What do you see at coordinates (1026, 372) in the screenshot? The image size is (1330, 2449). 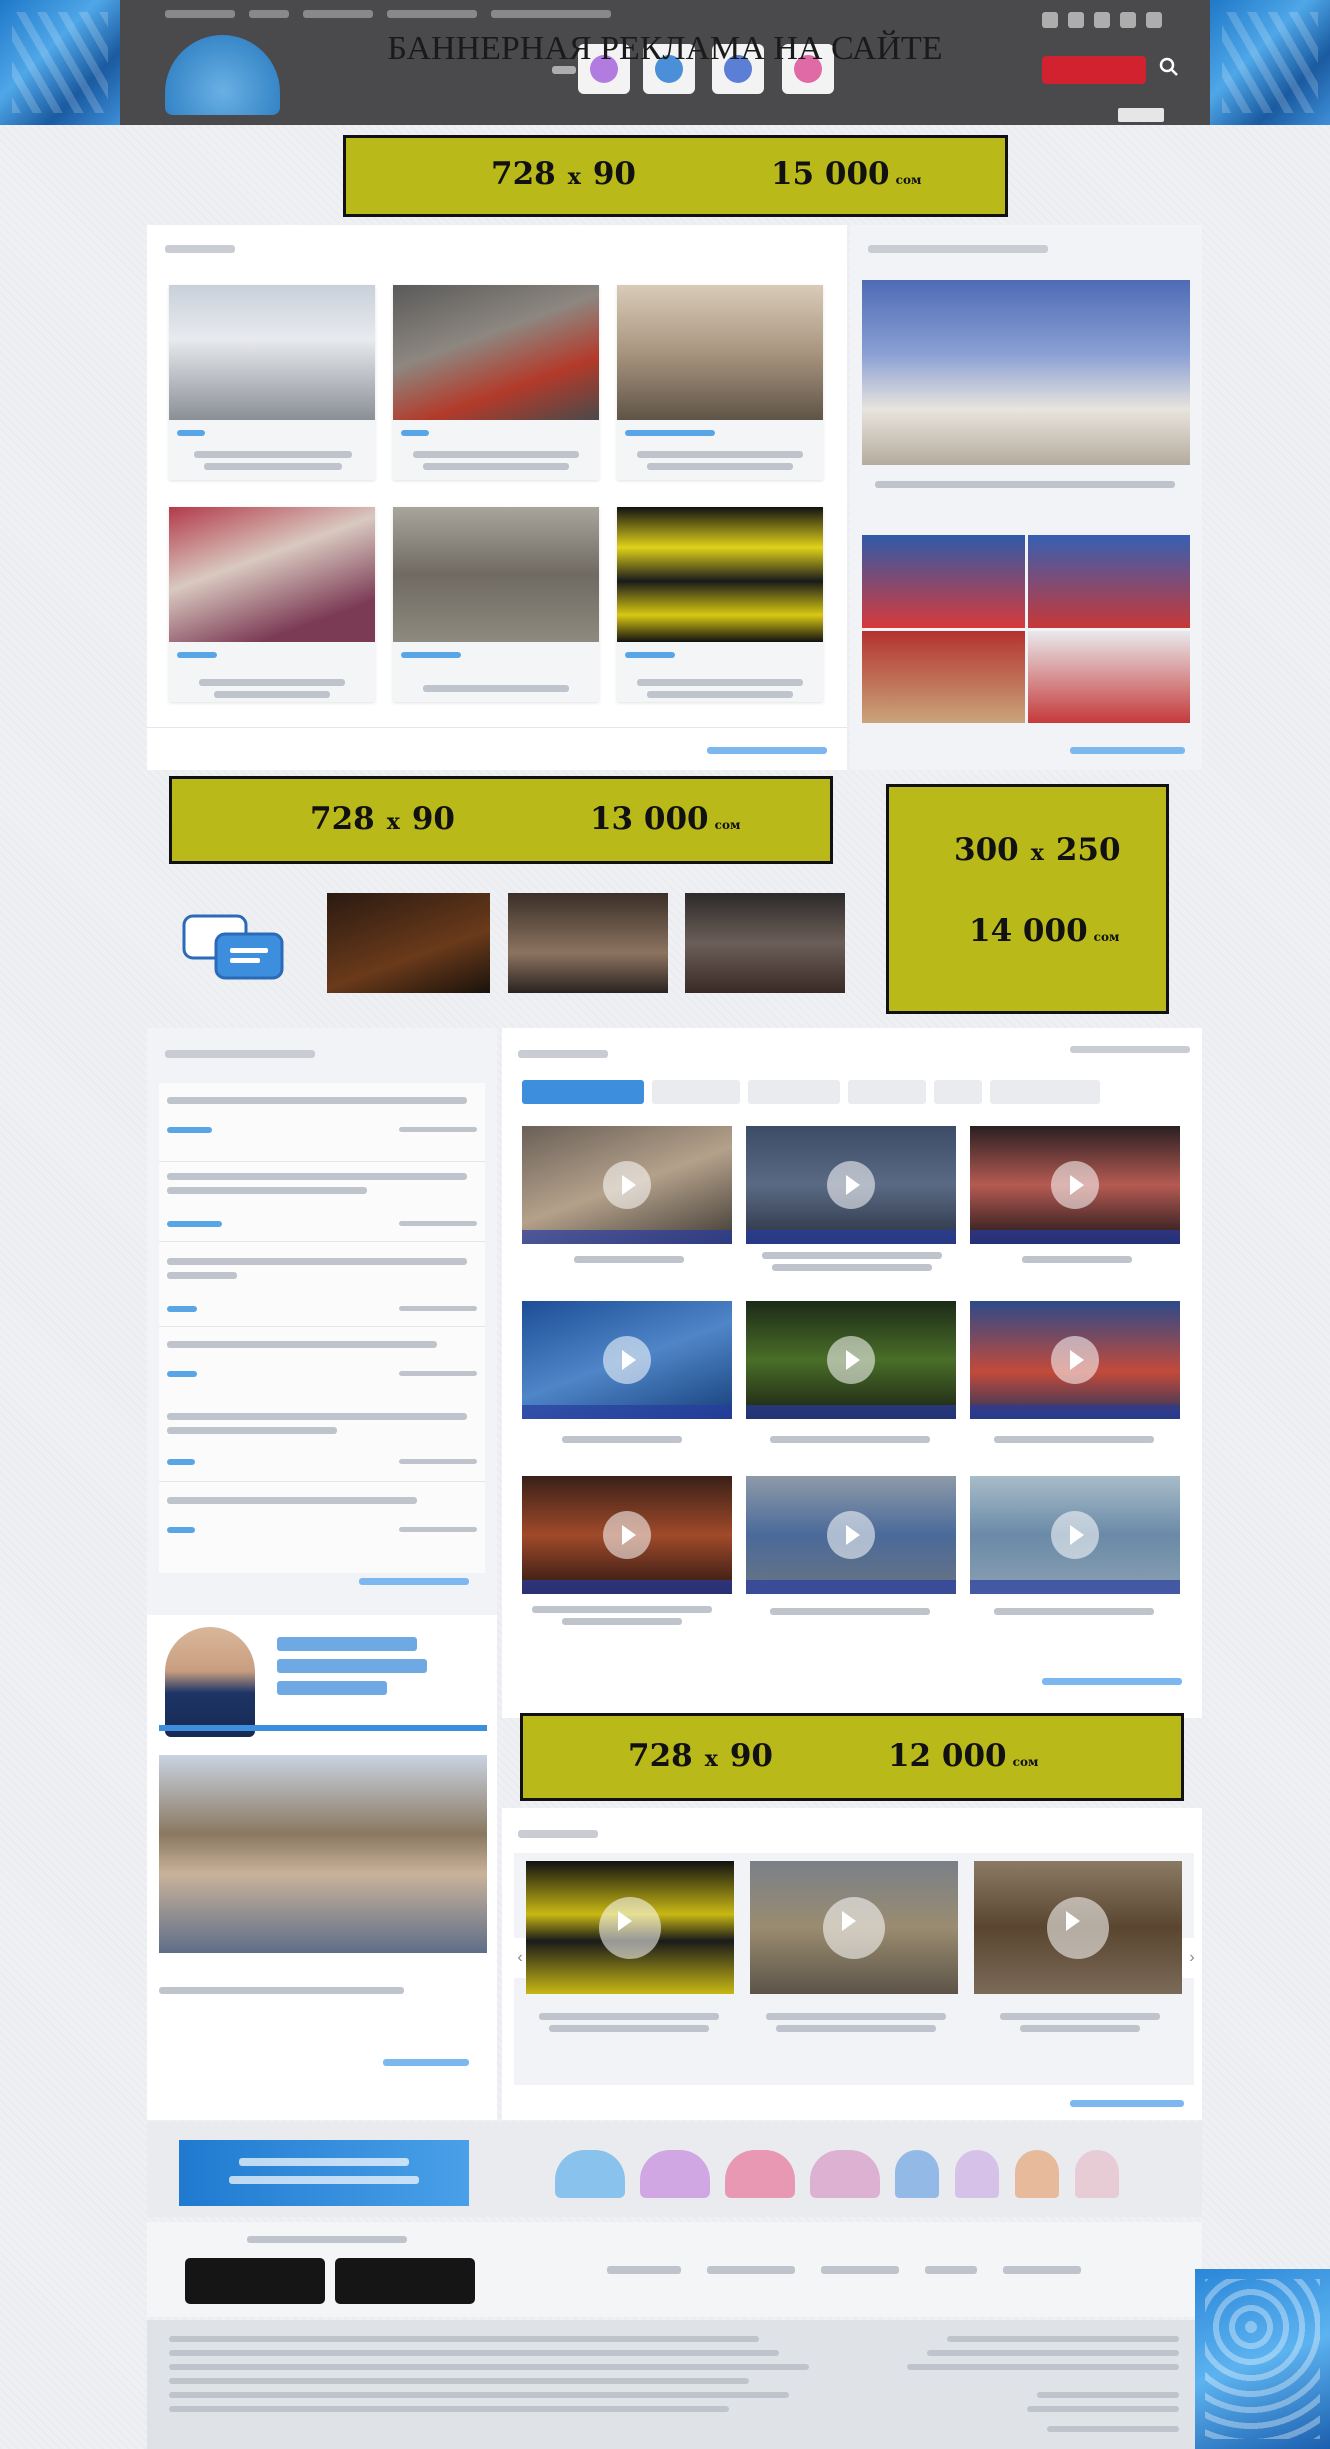 I see `feature-image` at bounding box center [1026, 372].